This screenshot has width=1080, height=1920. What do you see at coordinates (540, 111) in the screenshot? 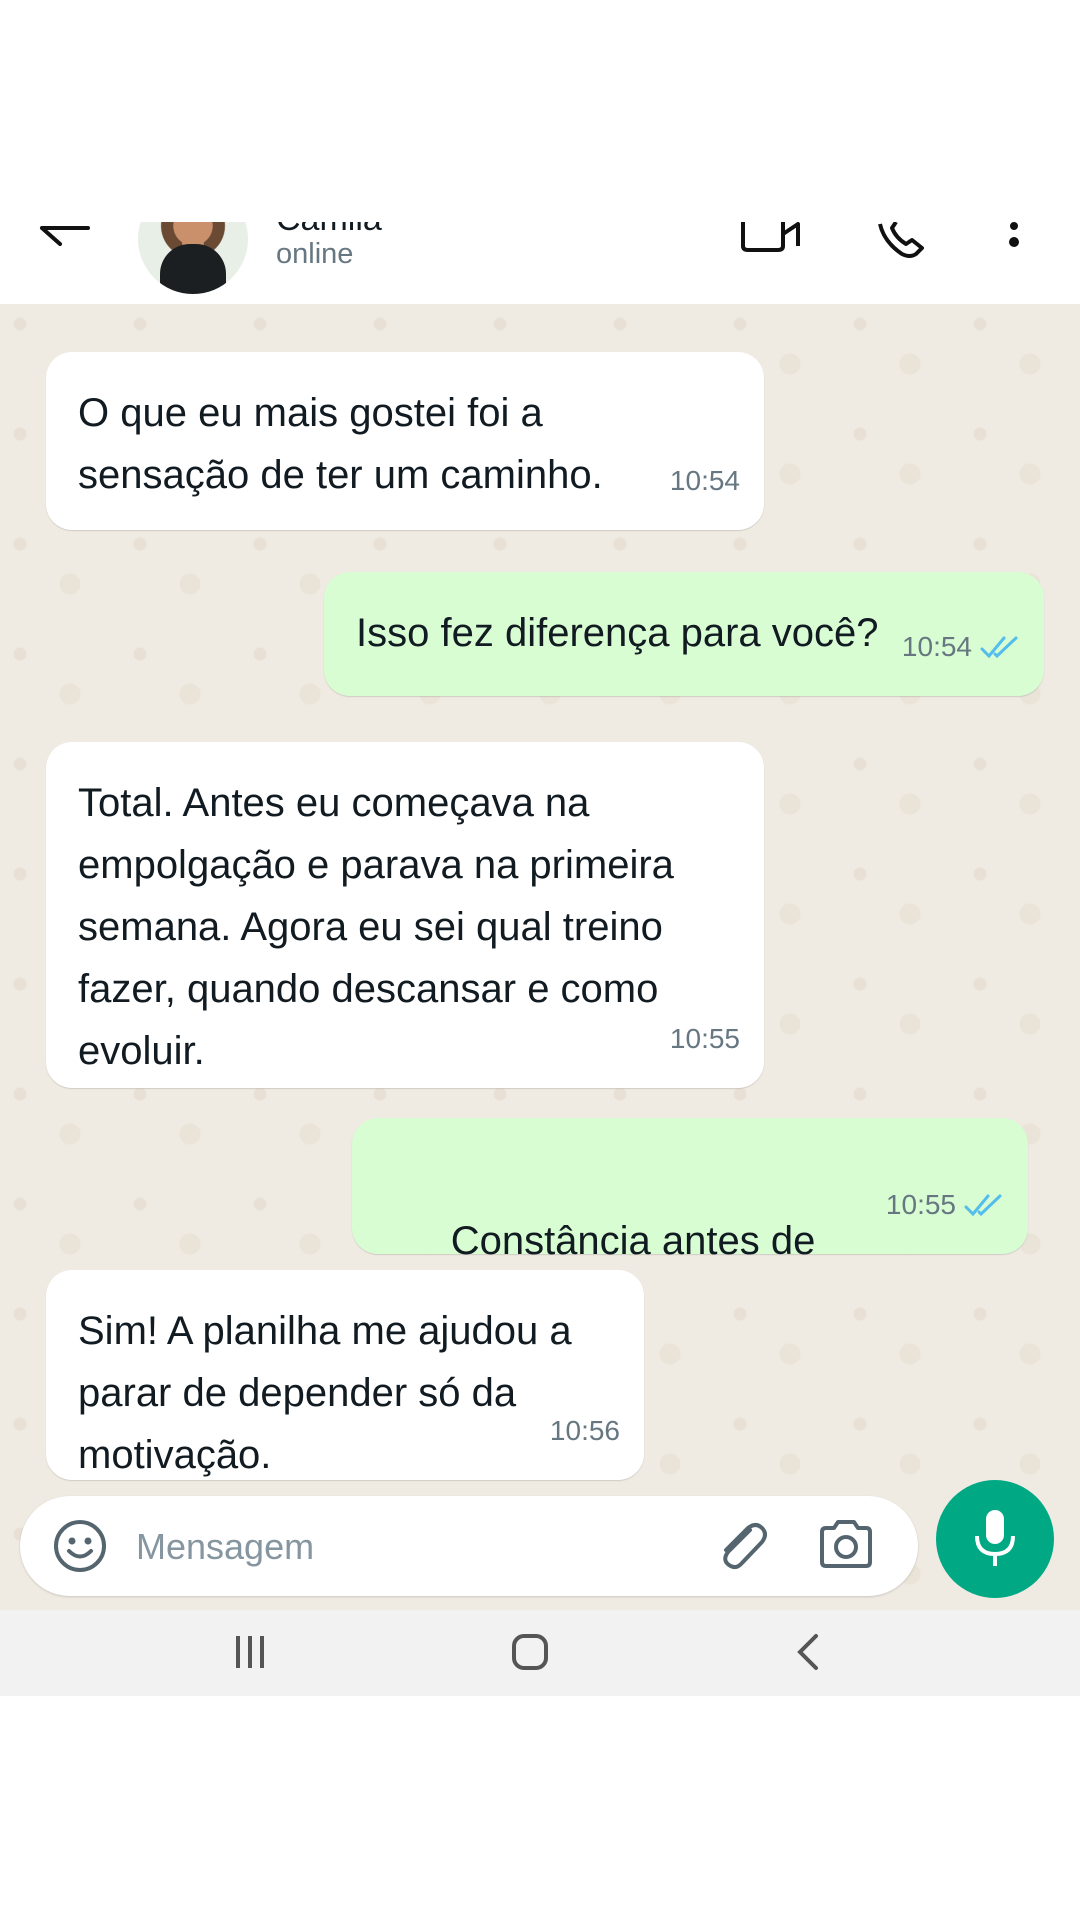
I see `top-blank-area` at bounding box center [540, 111].